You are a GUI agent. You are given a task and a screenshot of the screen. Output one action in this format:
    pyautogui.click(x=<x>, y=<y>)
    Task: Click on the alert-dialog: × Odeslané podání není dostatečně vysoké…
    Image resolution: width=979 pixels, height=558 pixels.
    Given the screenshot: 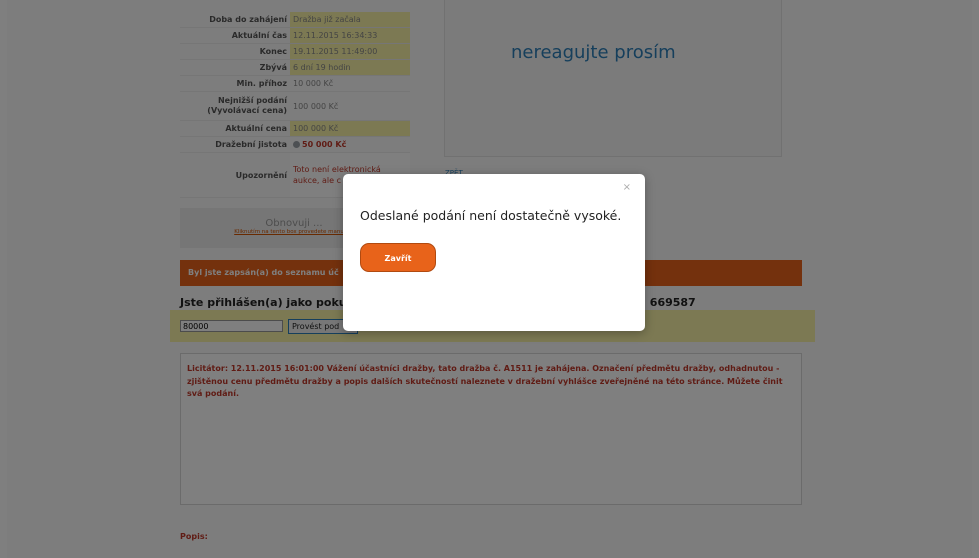 What is the action you would take?
    pyautogui.click(x=494, y=252)
    